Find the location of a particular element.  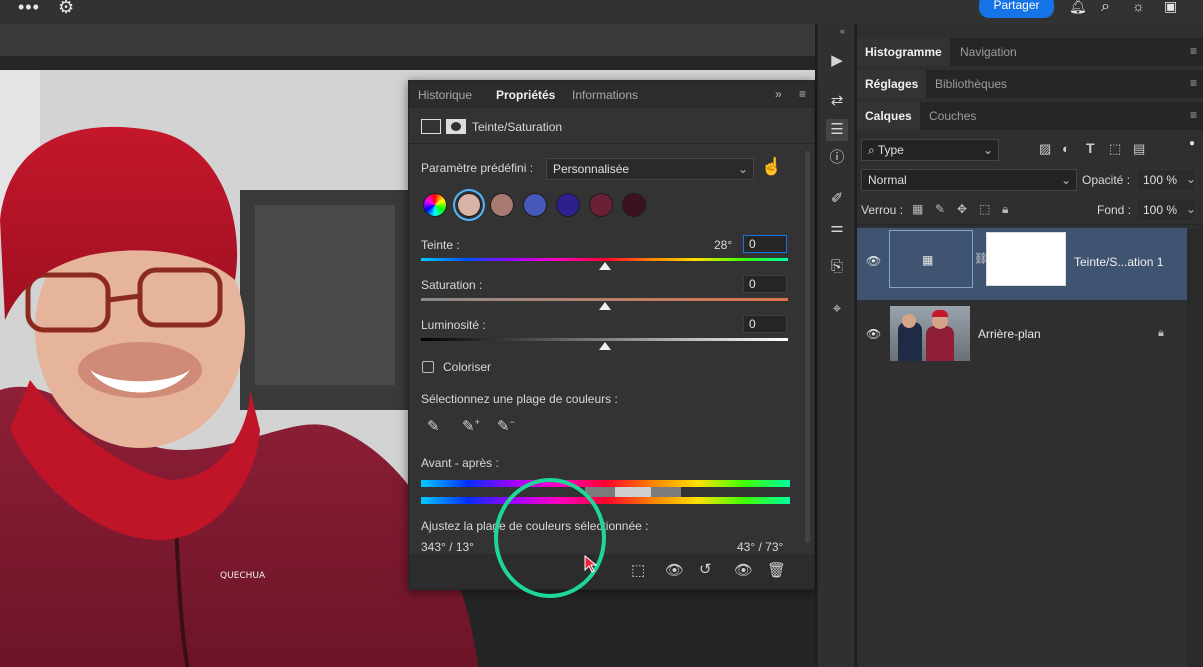

workspace-icon: ▣ is located at coordinates (1170, 7).